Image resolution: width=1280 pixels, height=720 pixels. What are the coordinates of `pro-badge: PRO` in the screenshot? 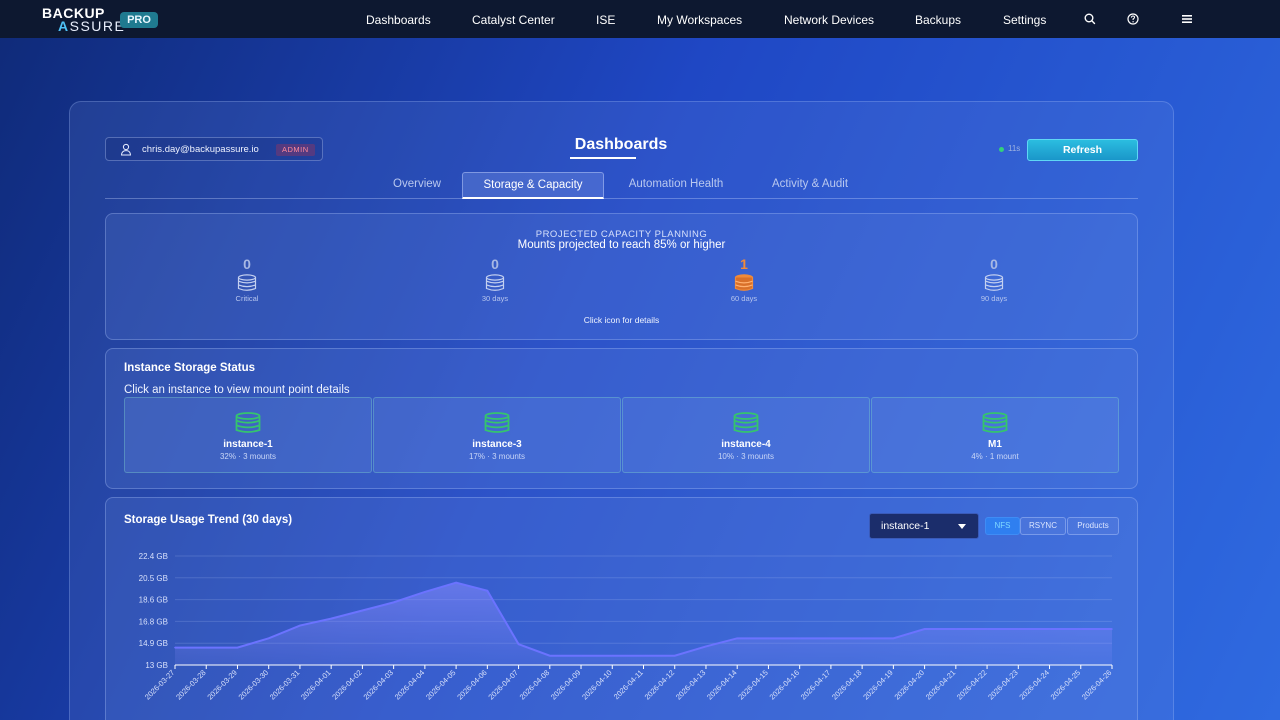 It's located at (139, 20).